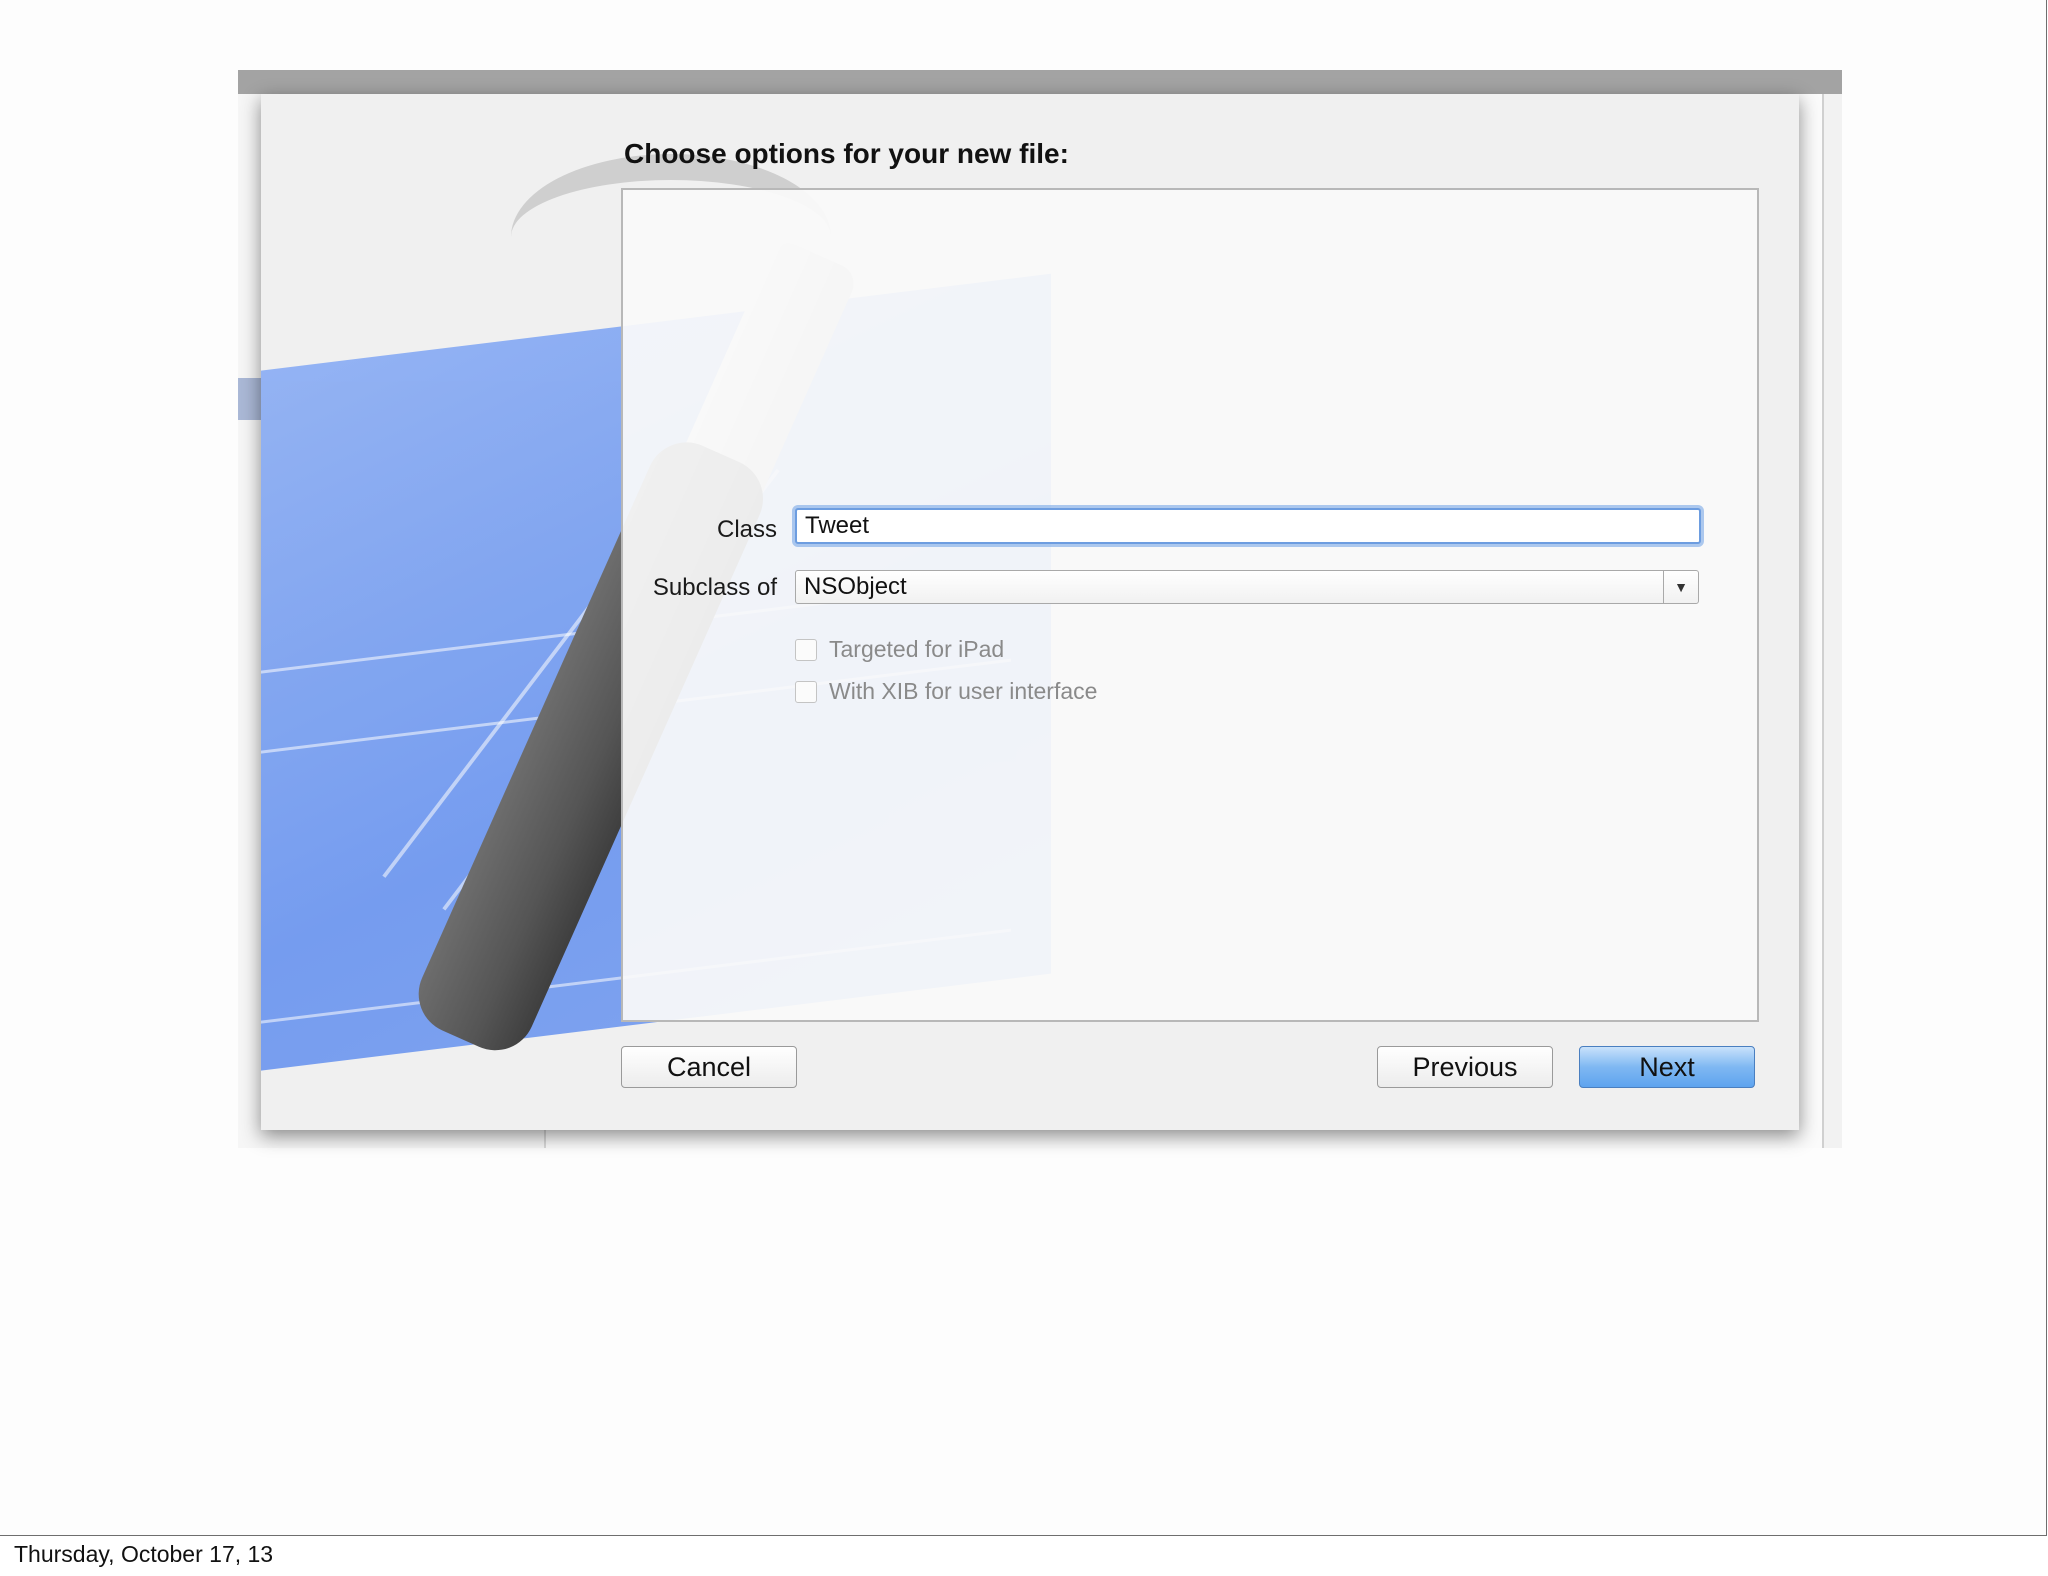  I want to click on chevron-down-icon: ▼, so click(1680, 587).